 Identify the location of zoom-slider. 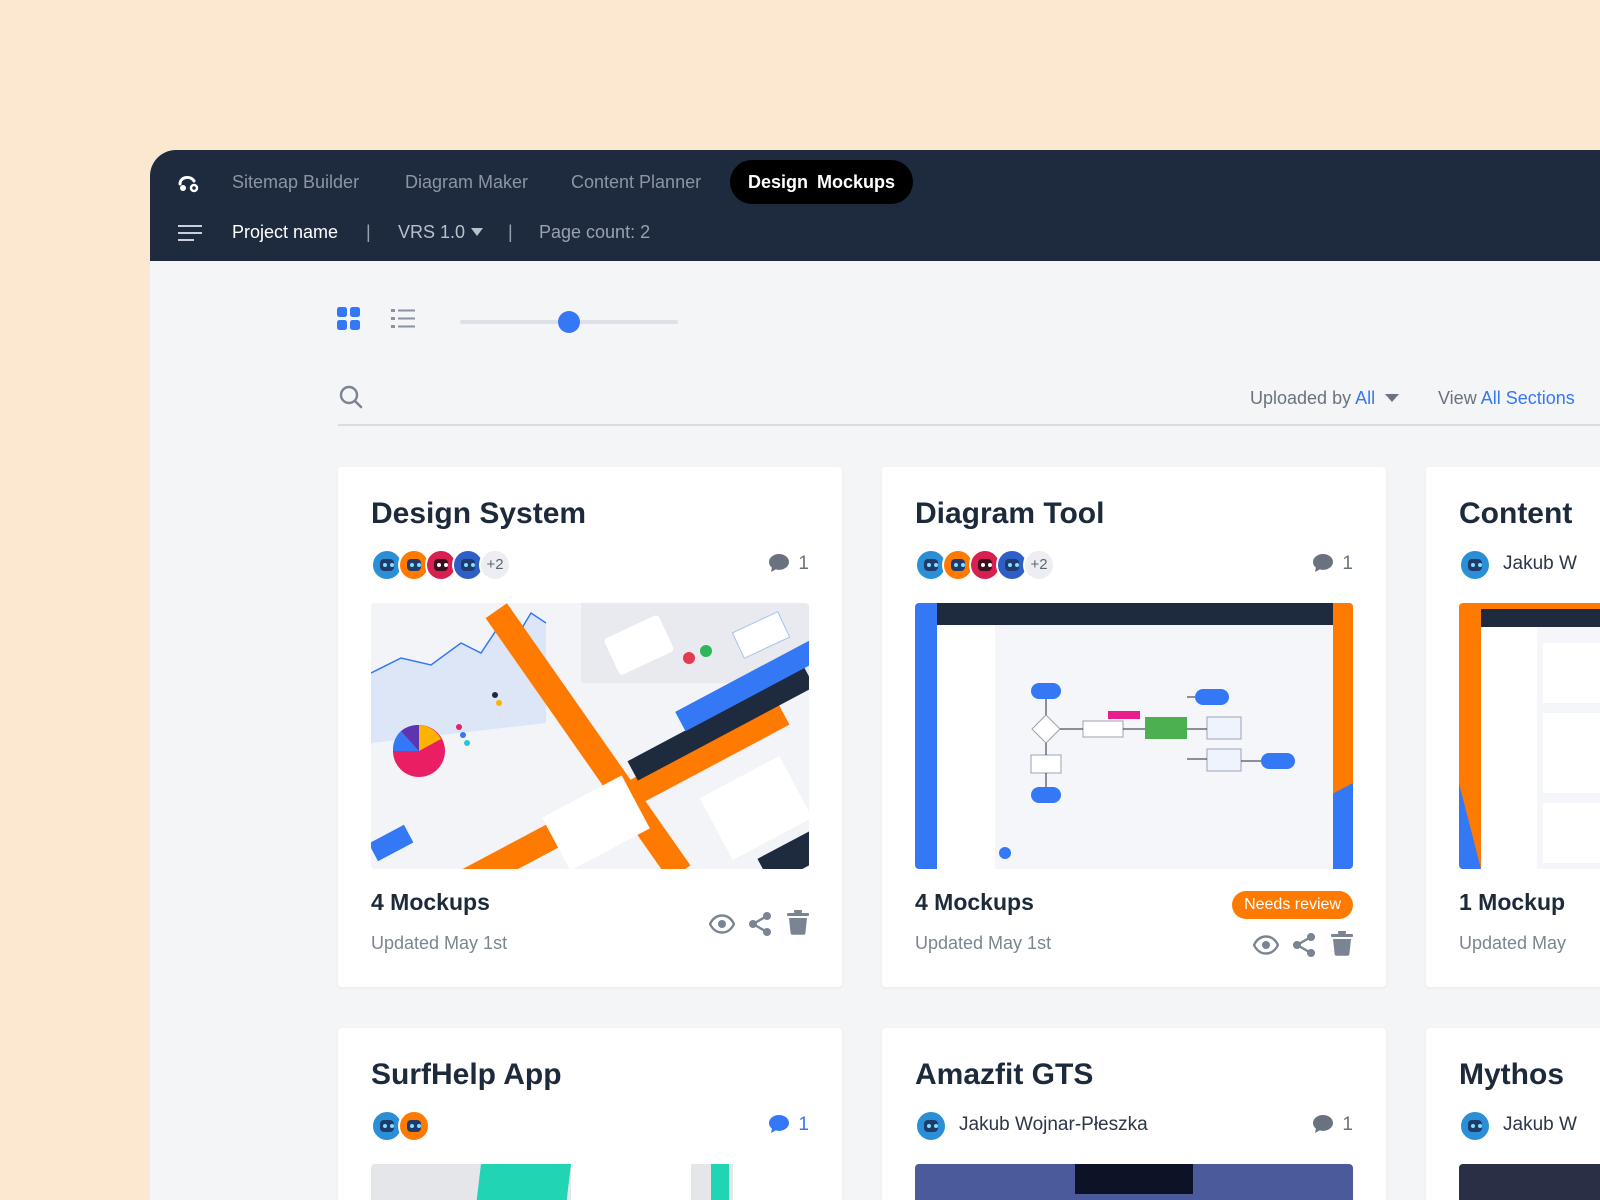
(569, 322).